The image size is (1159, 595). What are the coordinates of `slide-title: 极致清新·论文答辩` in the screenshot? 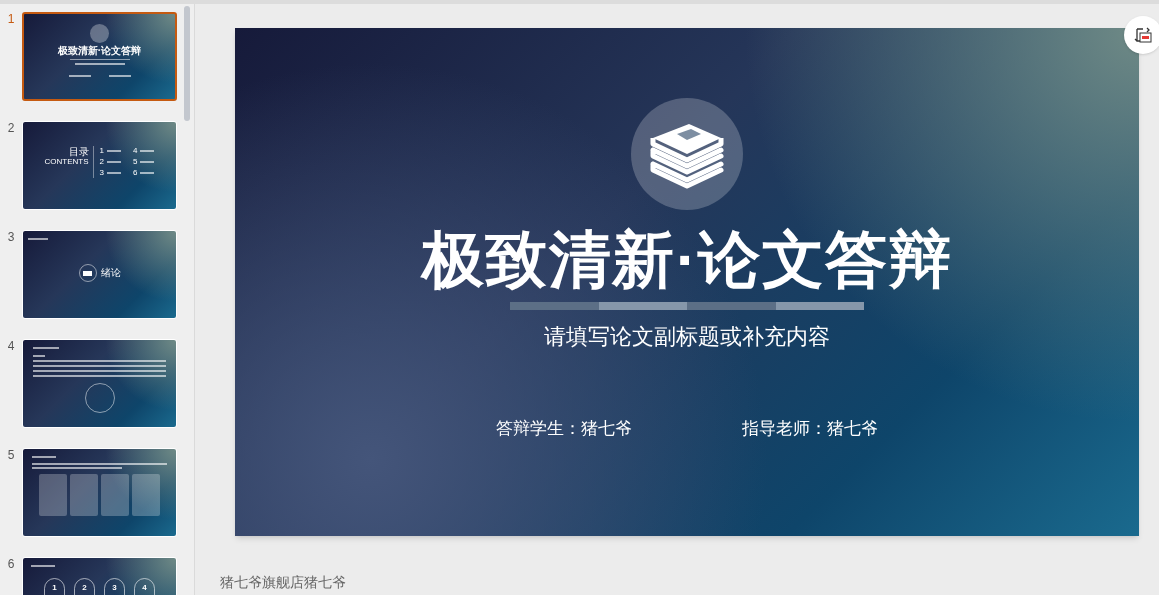 It's located at (687, 260).